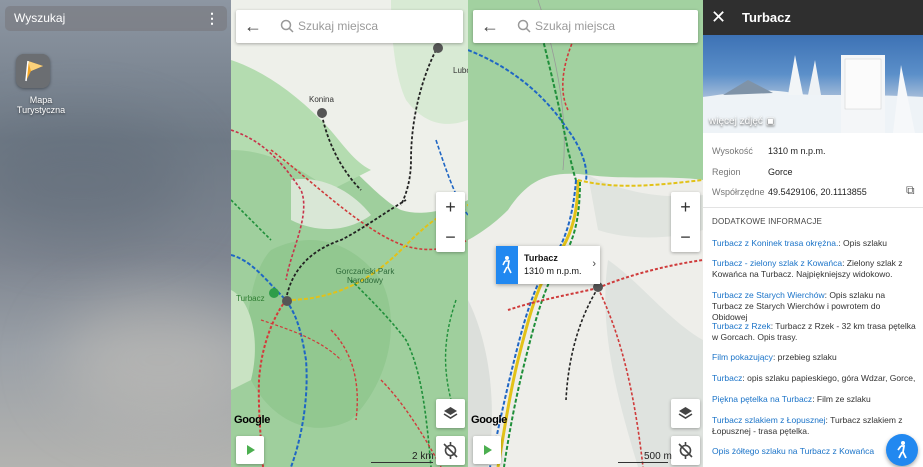 This screenshot has width=923, height=467. What do you see at coordinates (777, 263) in the screenshot?
I see `info-item-link: Turbacz - zielony szlak z Kowańca` at bounding box center [777, 263].